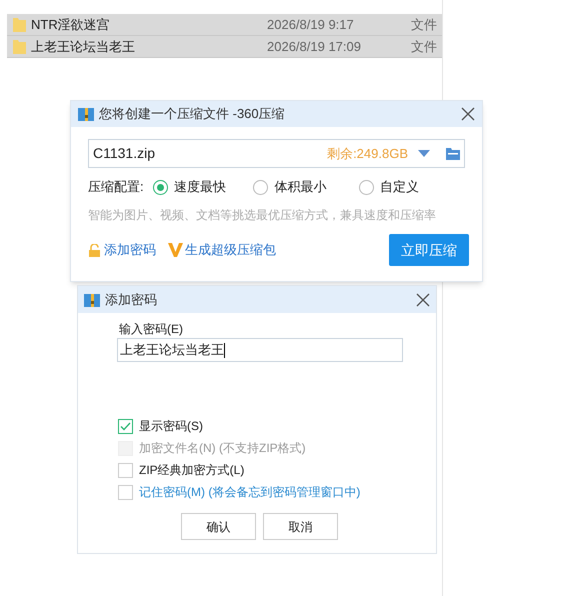 The width and height of the screenshot is (576, 596). Describe the element at coordinates (367, 153) in the screenshot. I see `free-space: 剩余:249.8GB` at that location.